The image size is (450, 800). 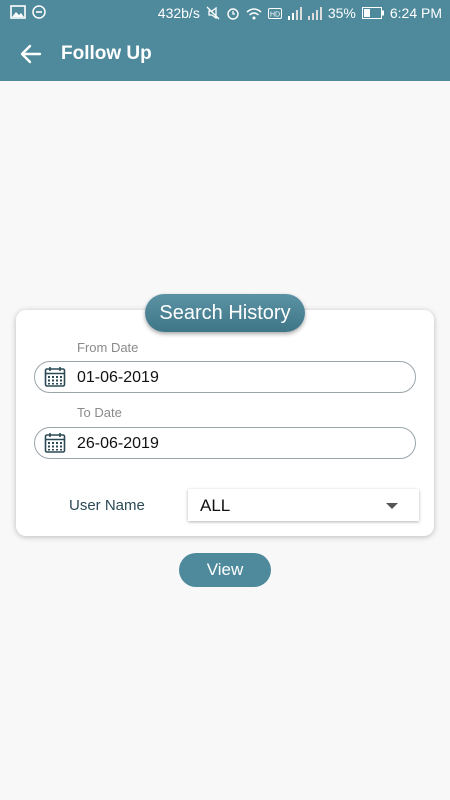 I want to click on user-name-label: User Name, so click(x=107, y=505).